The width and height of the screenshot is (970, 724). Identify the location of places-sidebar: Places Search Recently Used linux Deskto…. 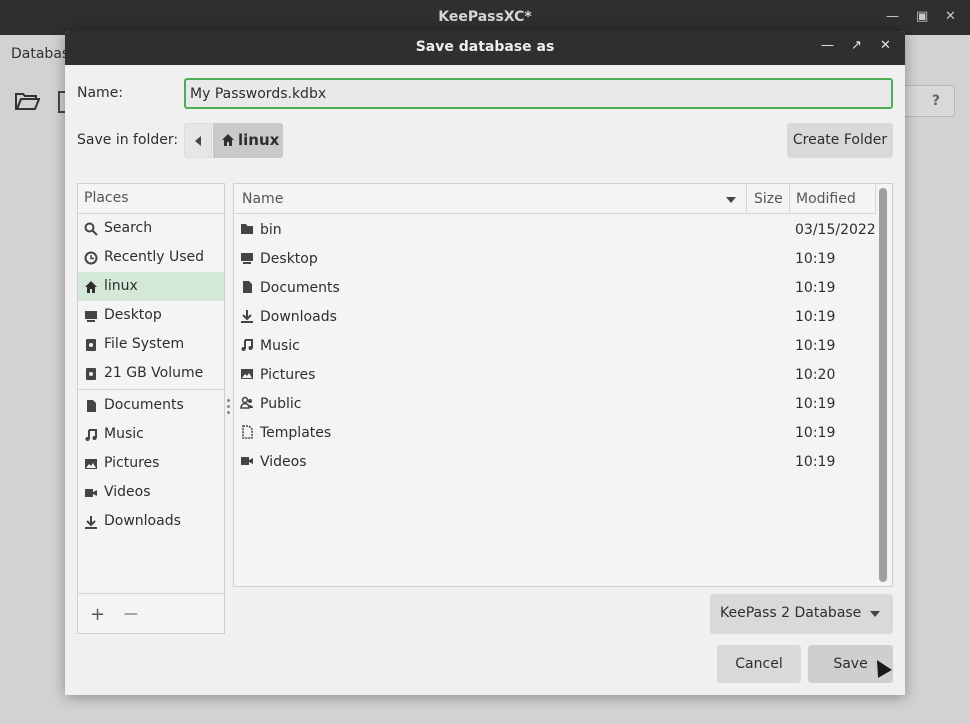
(151, 408).